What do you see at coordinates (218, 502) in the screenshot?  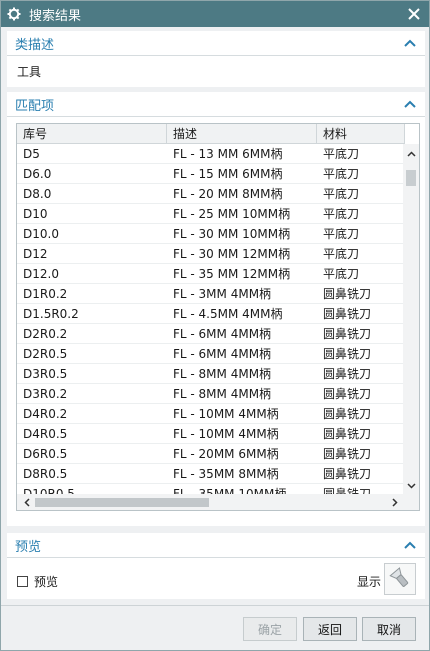 I see `horizontal-scrollbar` at bounding box center [218, 502].